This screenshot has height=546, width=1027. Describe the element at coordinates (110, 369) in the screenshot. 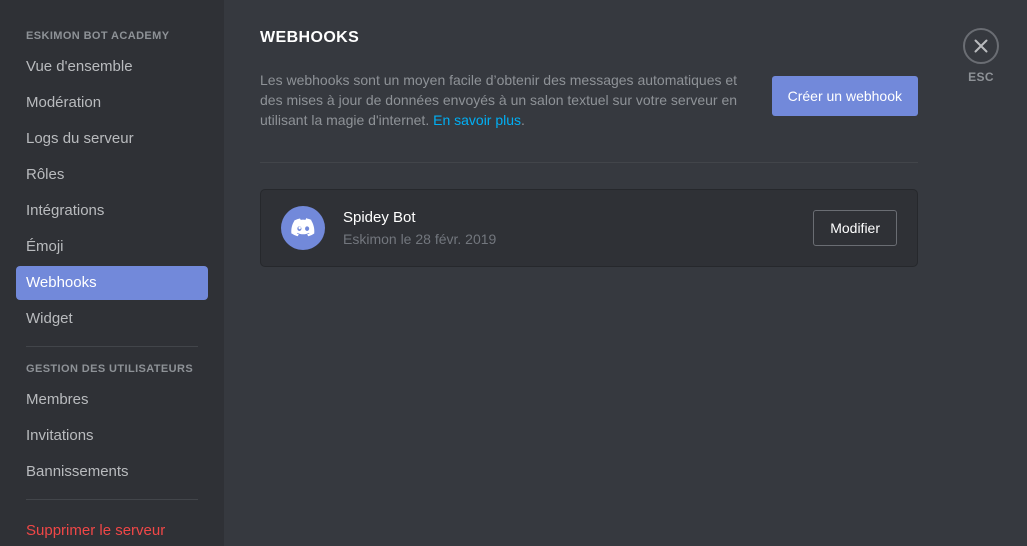

I see `sidebar-section-header-users: GESTION DES UTILISATEURS` at that location.